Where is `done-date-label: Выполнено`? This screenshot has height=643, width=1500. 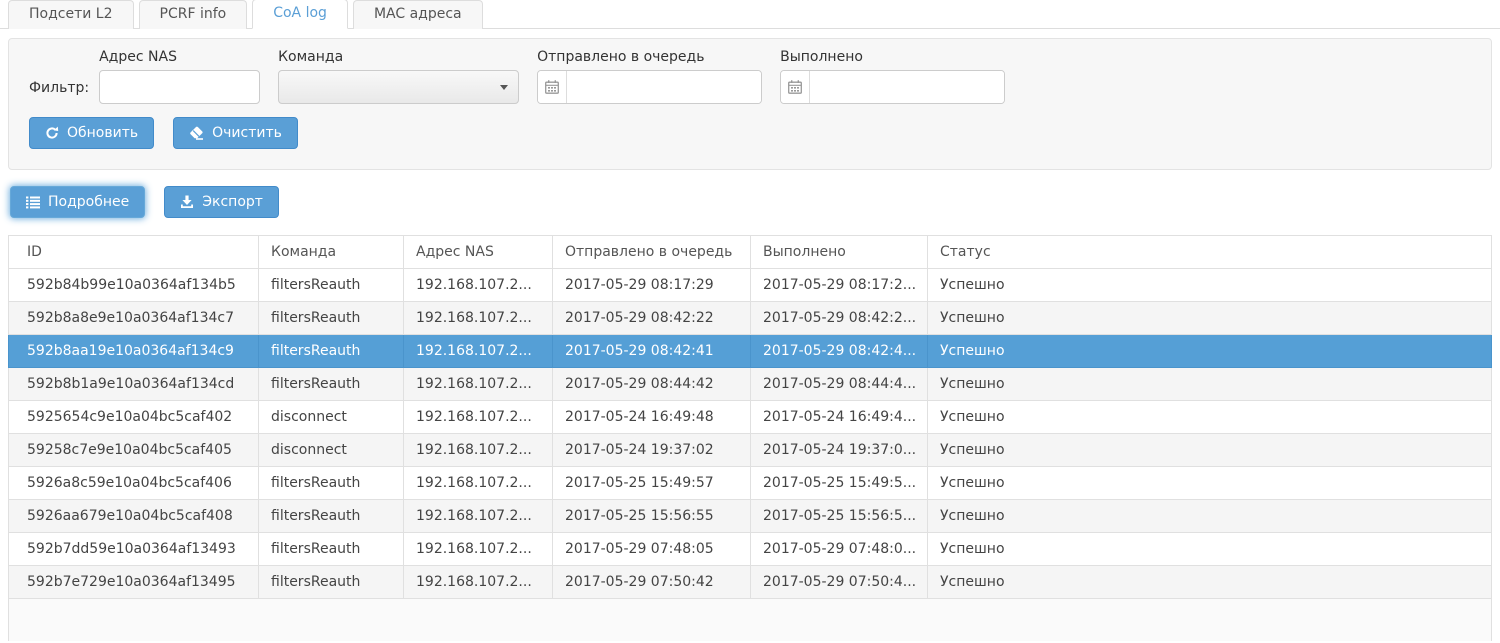 done-date-label: Выполнено is located at coordinates (821, 57).